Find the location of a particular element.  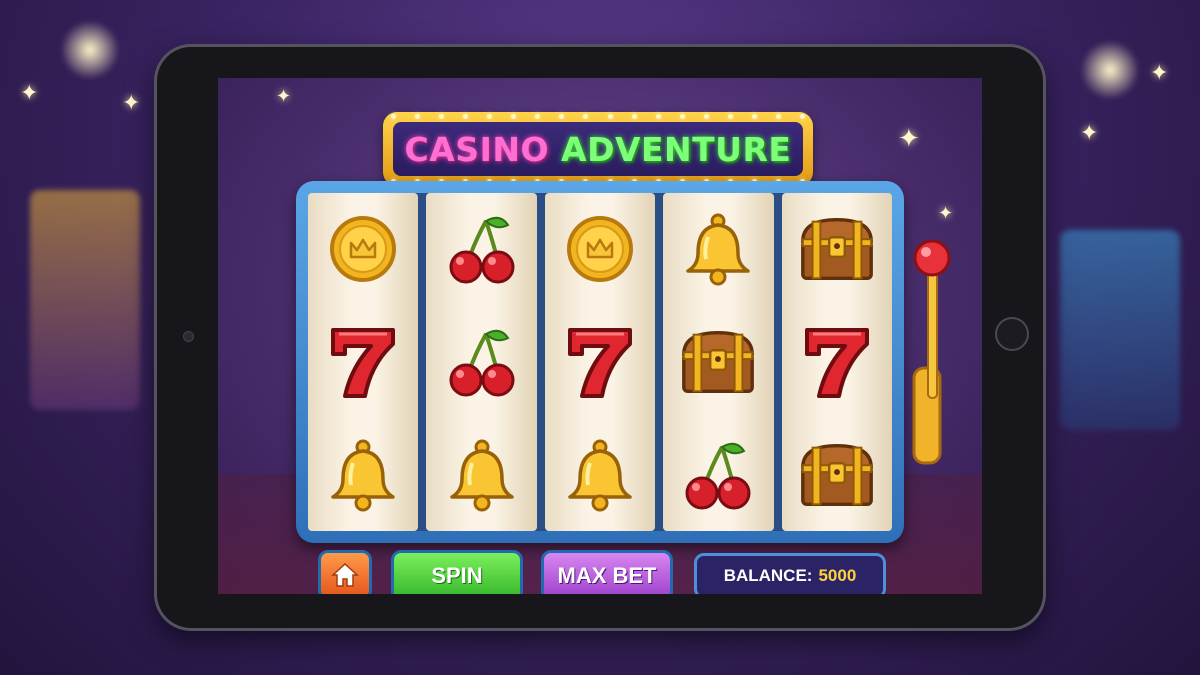

home-icon is located at coordinates (345, 574).